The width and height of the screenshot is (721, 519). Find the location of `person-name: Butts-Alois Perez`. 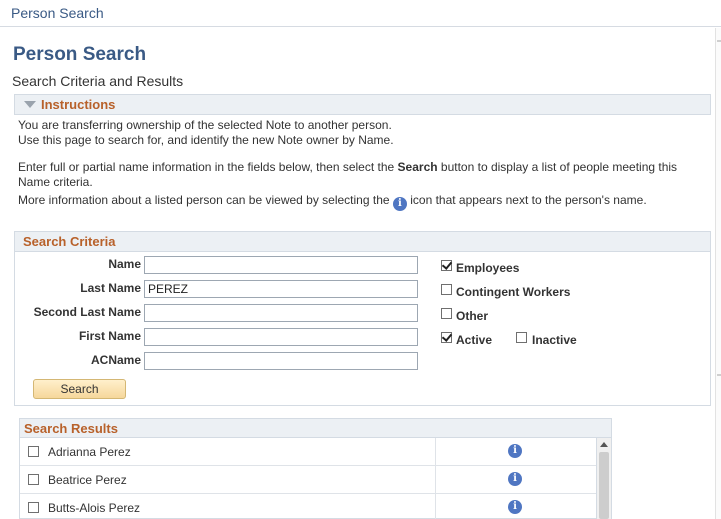

person-name: Butts-Alois Perez is located at coordinates (94, 508).